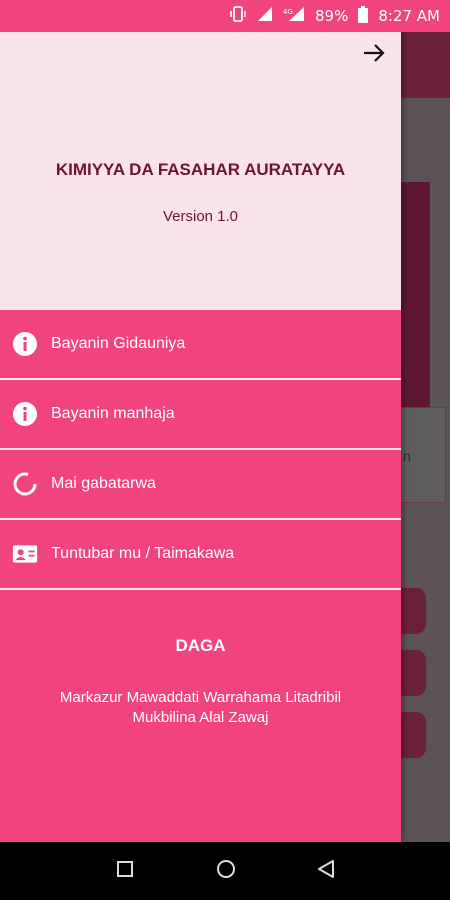 The image size is (450, 900). What do you see at coordinates (407, 456) in the screenshot?
I see `background-card-text: n` at bounding box center [407, 456].